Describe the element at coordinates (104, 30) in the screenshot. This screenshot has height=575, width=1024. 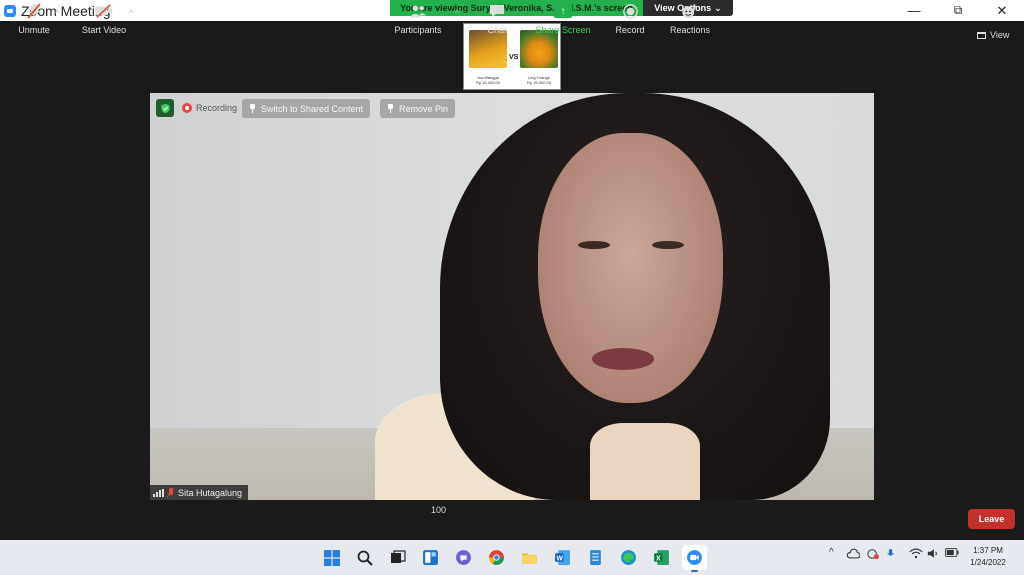
I see `start-video-label: Start Video` at that location.